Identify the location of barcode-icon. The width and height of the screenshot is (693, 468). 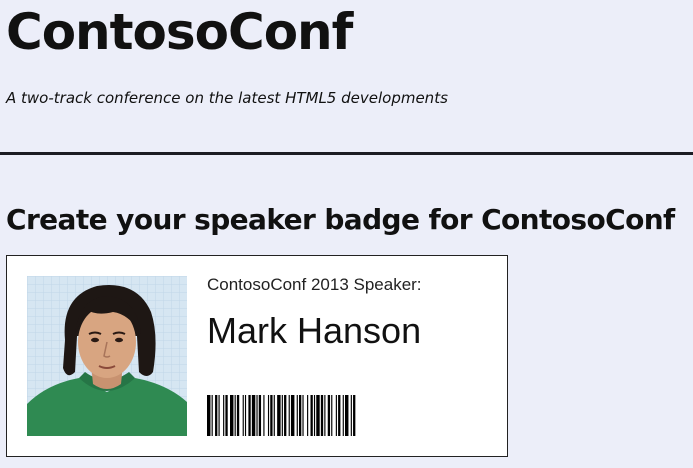
(335, 415).